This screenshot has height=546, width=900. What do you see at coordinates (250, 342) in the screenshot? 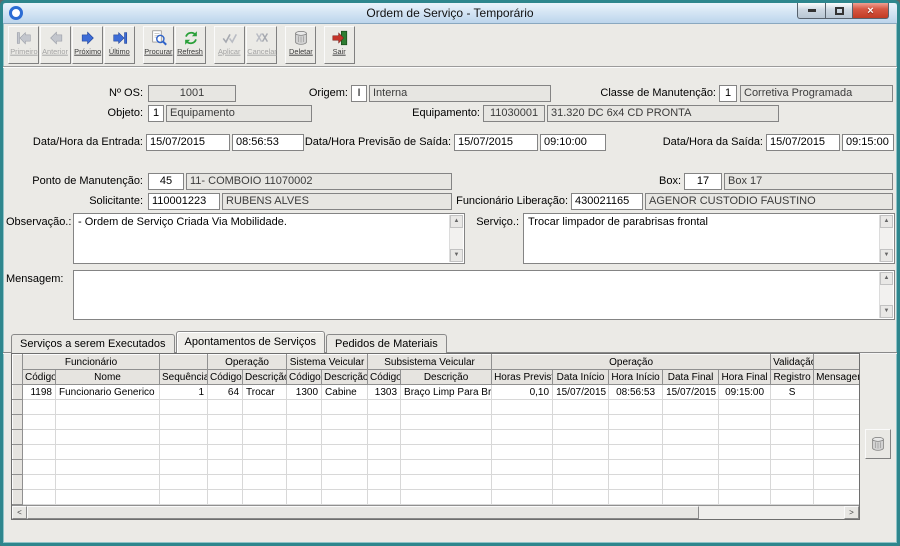
I see `tab-1: Apontamentos de Serviços` at bounding box center [250, 342].